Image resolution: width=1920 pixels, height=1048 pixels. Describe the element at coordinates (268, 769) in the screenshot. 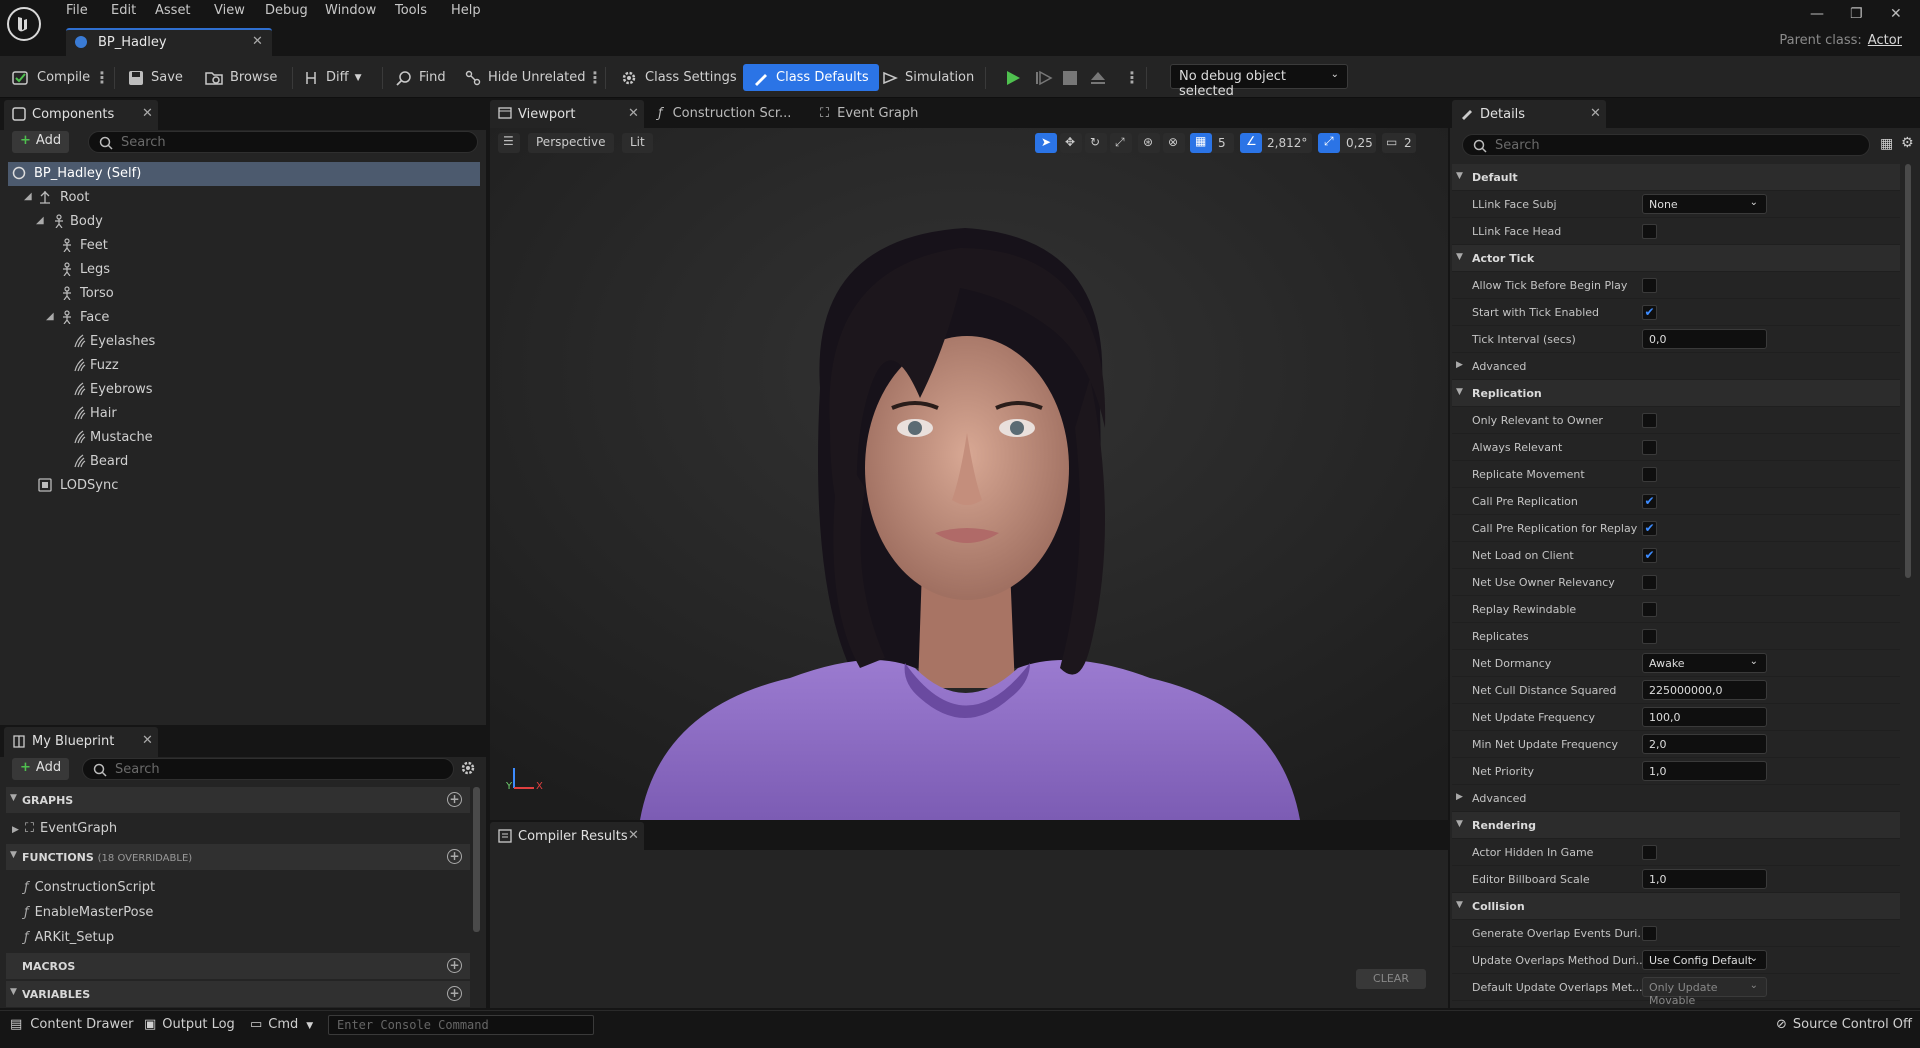

I see `my-blueprint-search-input: Search` at that location.